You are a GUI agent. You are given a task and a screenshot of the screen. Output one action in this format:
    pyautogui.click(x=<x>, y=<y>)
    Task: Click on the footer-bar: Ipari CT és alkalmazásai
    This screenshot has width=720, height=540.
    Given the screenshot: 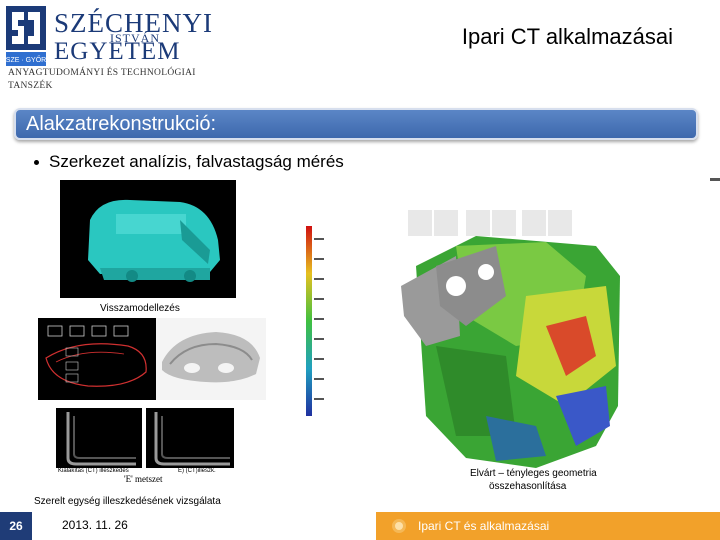 What is the action you would take?
    pyautogui.click(x=548, y=526)
    